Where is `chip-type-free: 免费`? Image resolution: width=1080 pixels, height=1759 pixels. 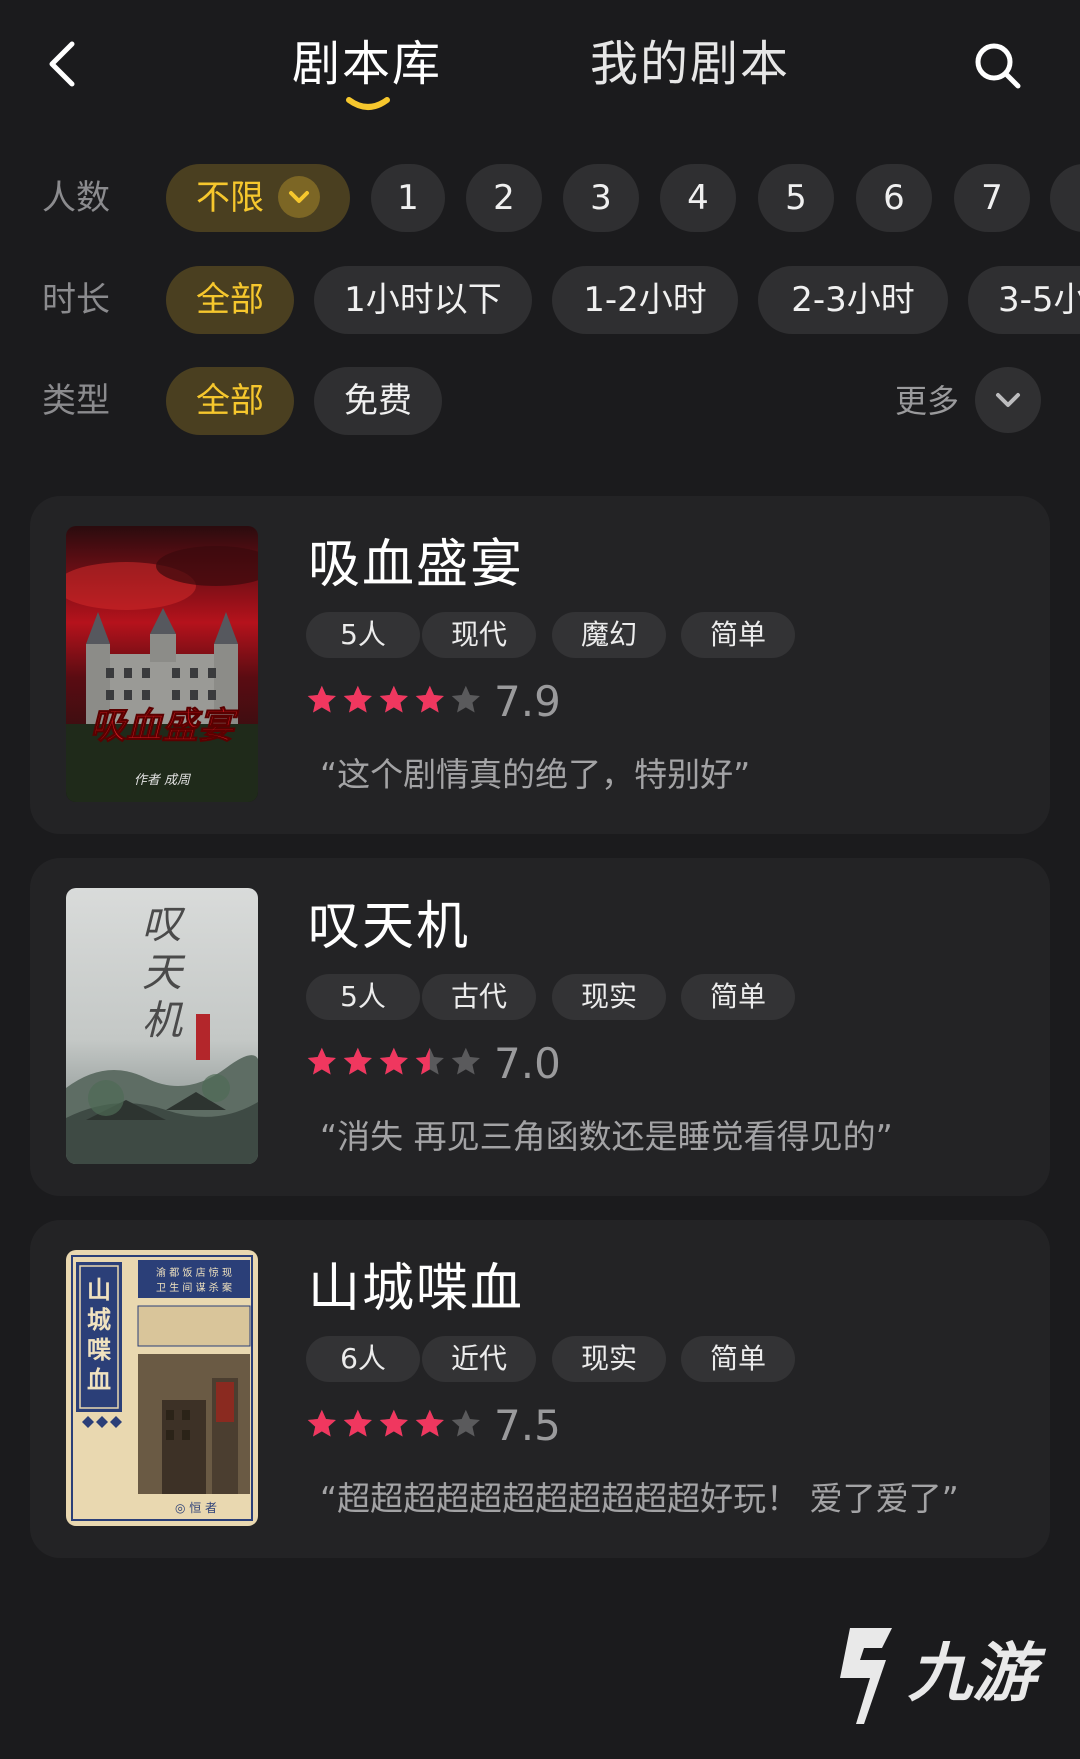 chip-type-free: 免费 is located at coordinates (378, 401).